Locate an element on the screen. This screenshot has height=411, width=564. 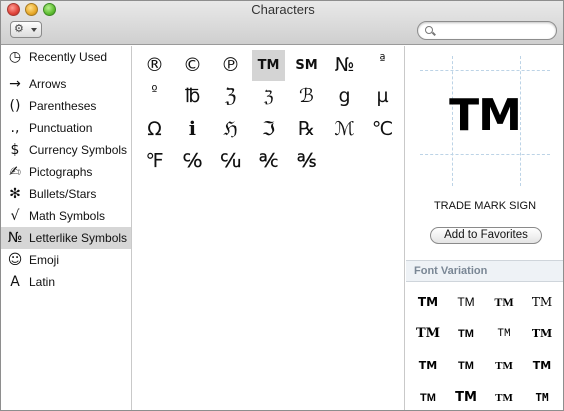
char-cell: ℆ is located at coordinates (230, 161).